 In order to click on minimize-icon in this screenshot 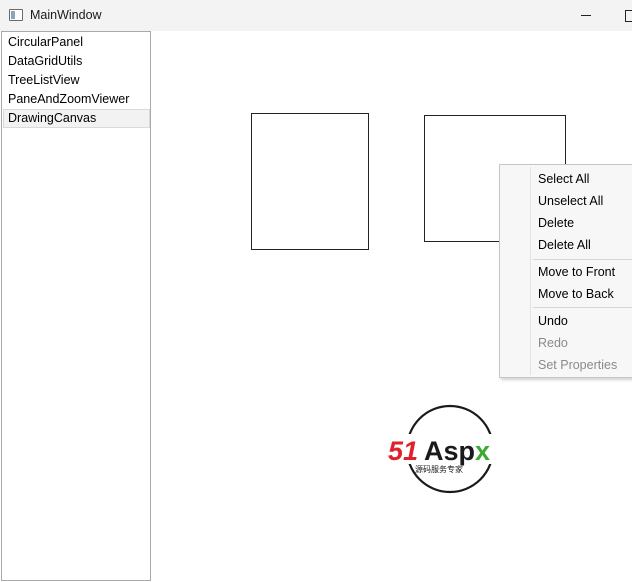, I will do `click(587, 15)`.